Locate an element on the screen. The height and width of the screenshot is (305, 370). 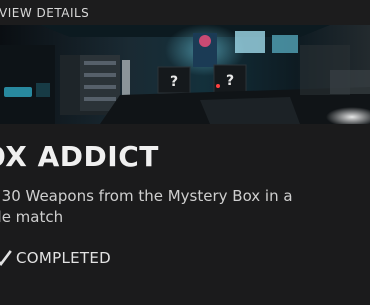
checkmark-icon is located at coordinates (6, 258).